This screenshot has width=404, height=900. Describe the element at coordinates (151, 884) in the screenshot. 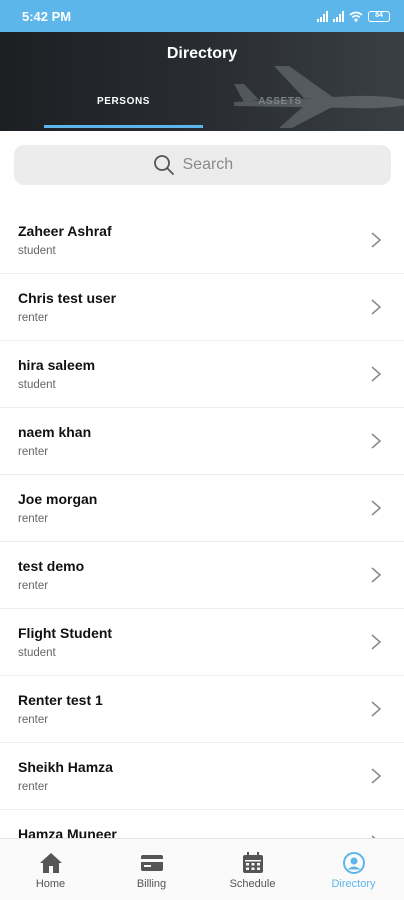

I see `nav-label: Billing` at that location.